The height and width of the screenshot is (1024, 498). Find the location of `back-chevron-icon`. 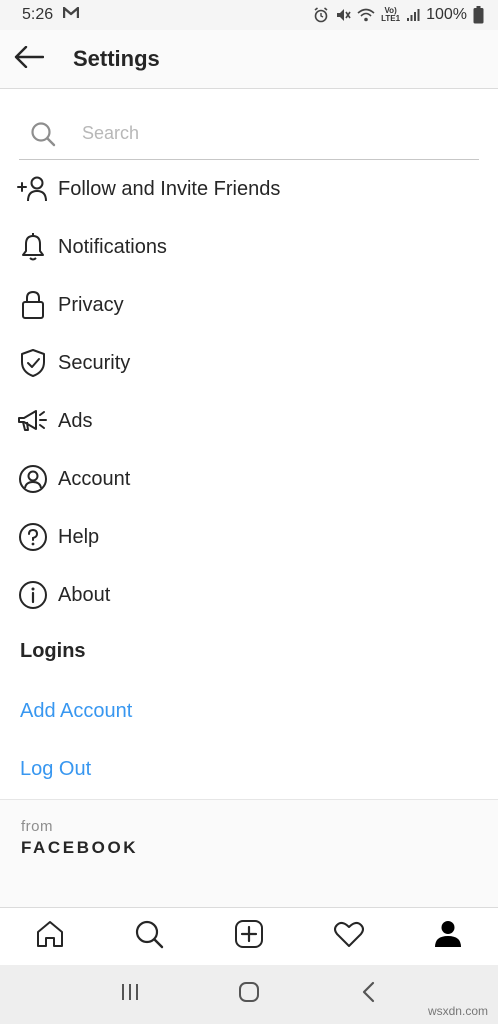

back-chevron-icon is located at coordinates (368, 994).